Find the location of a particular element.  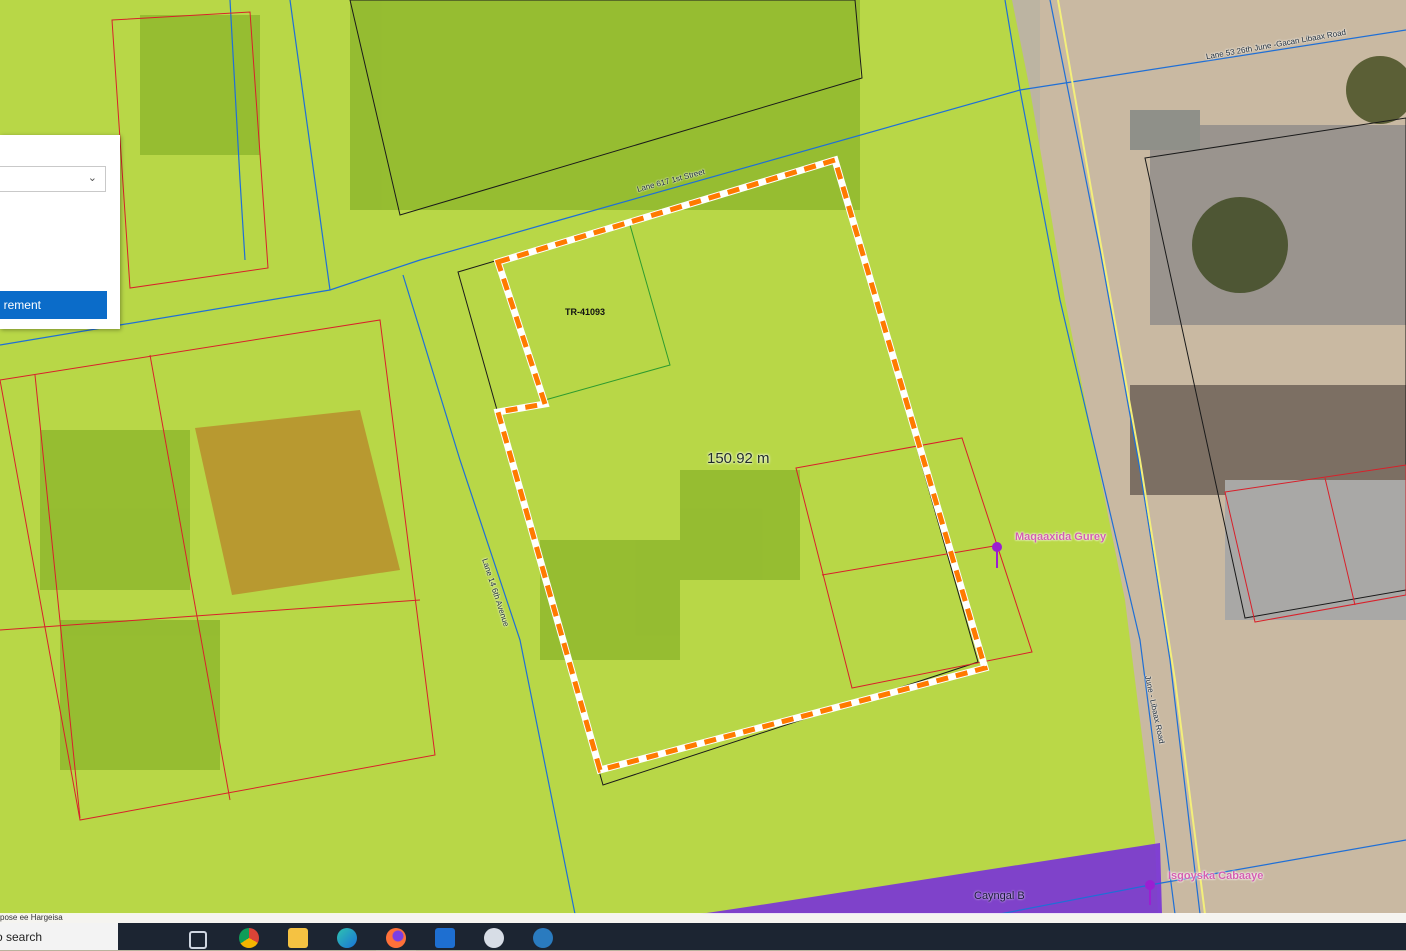

task-view-icon is located at coordinates (198, 940).